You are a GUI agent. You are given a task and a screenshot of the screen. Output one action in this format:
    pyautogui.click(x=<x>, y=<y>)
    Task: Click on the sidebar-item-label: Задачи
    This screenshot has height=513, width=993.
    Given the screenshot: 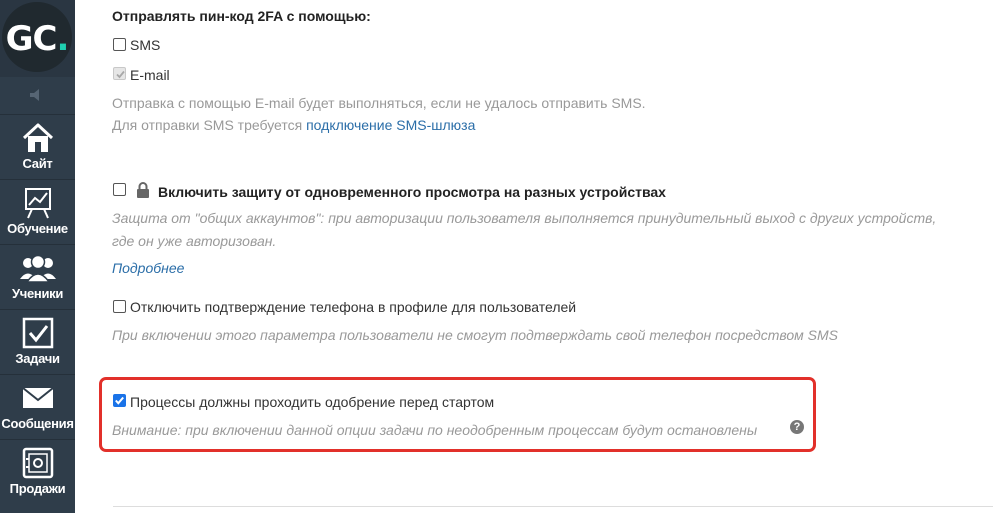 What is the action you would take?
    pyautogui.click(x=37, y=358)
    